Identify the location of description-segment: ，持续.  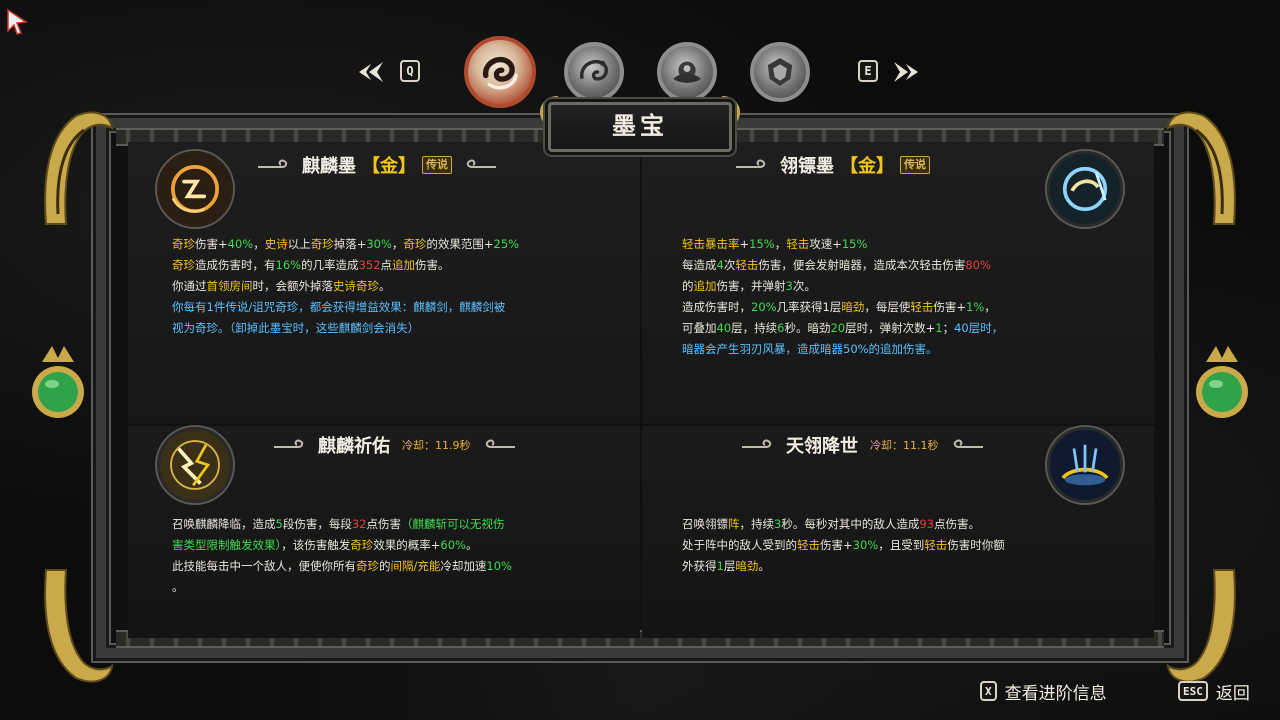
(757, 524).